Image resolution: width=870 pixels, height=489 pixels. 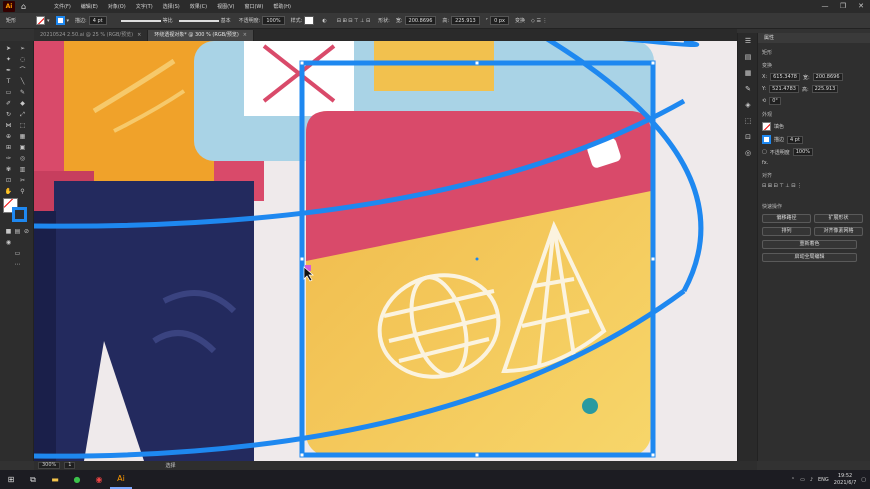 What do you see at coordinates (8, 114) in the screenshot?
I see `rotate-tool-icon: ↻` at bounding box center [8, 114].